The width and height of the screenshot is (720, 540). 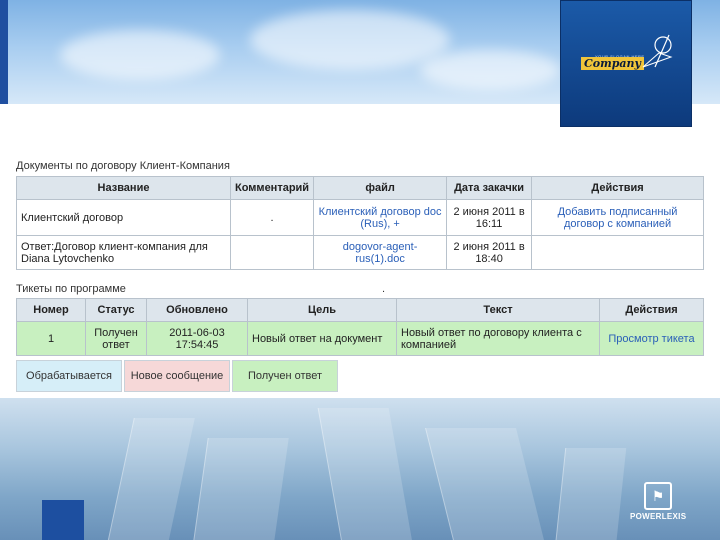 I want to click on doc-file-link: dogovor-agent-rus(1).doc, so click(x=380, y=252).